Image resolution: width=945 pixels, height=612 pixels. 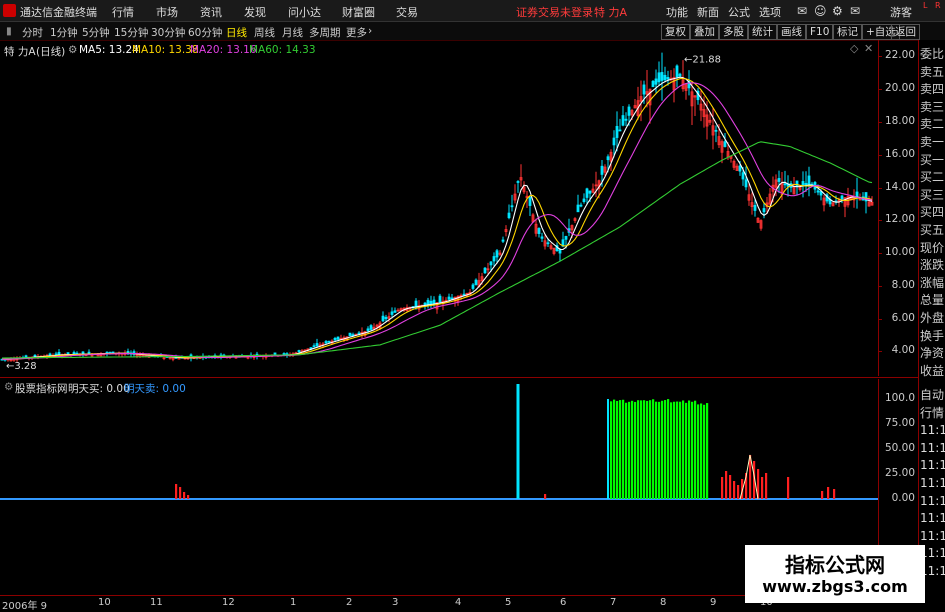 What do you see at coordinates (395, 602) in the screenshot?
I see `date-label: 3` at bounding box center [395, 602].